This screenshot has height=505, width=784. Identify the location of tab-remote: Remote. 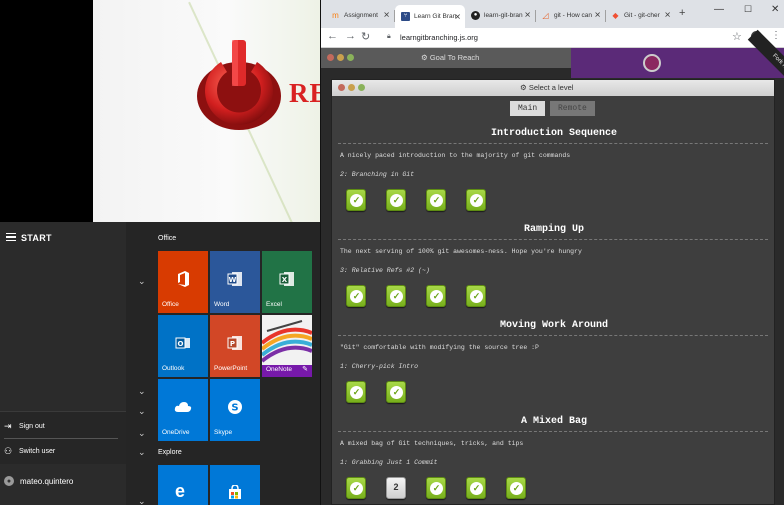
(572, 108).